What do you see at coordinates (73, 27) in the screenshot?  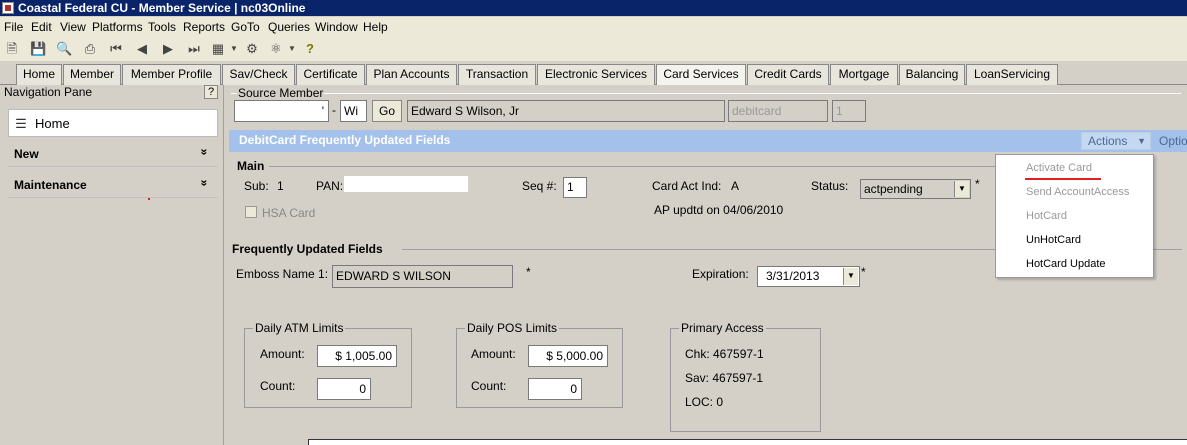 I see `menu-view: View` at bounding box center [73, 27].